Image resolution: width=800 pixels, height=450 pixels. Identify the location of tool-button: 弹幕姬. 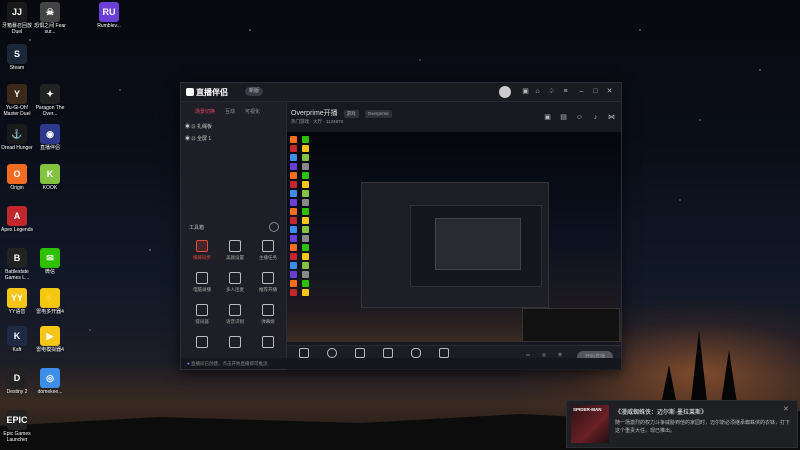
(268, 314).